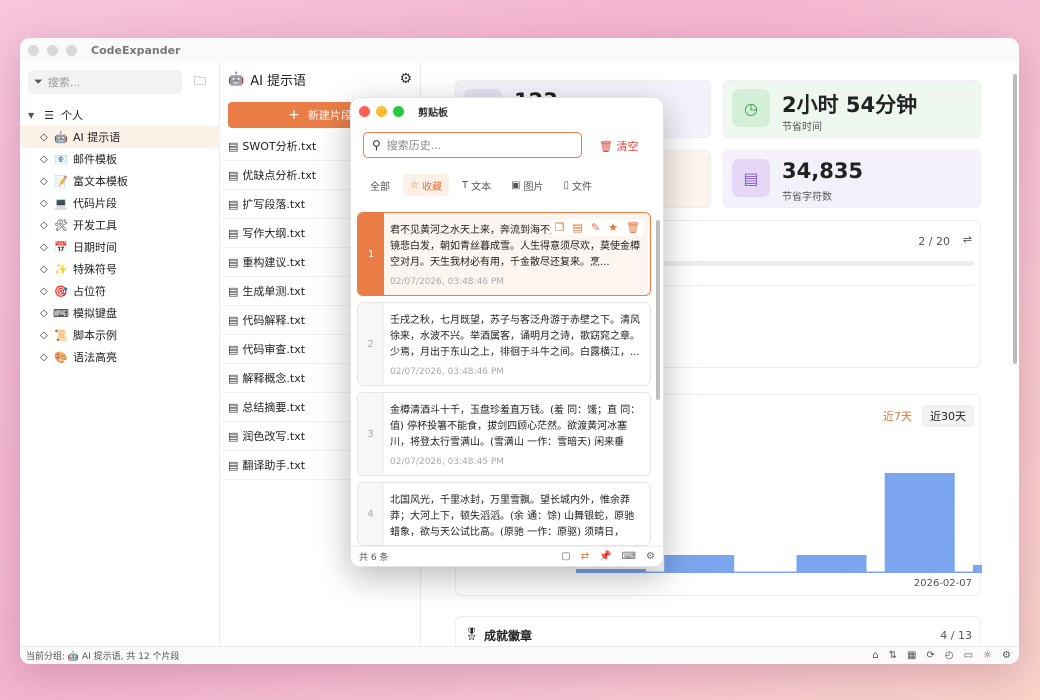  Describe the element at coordinates (95, 225) in the screenshot. I see `sidebar-item-label: 开发工具` at that location.